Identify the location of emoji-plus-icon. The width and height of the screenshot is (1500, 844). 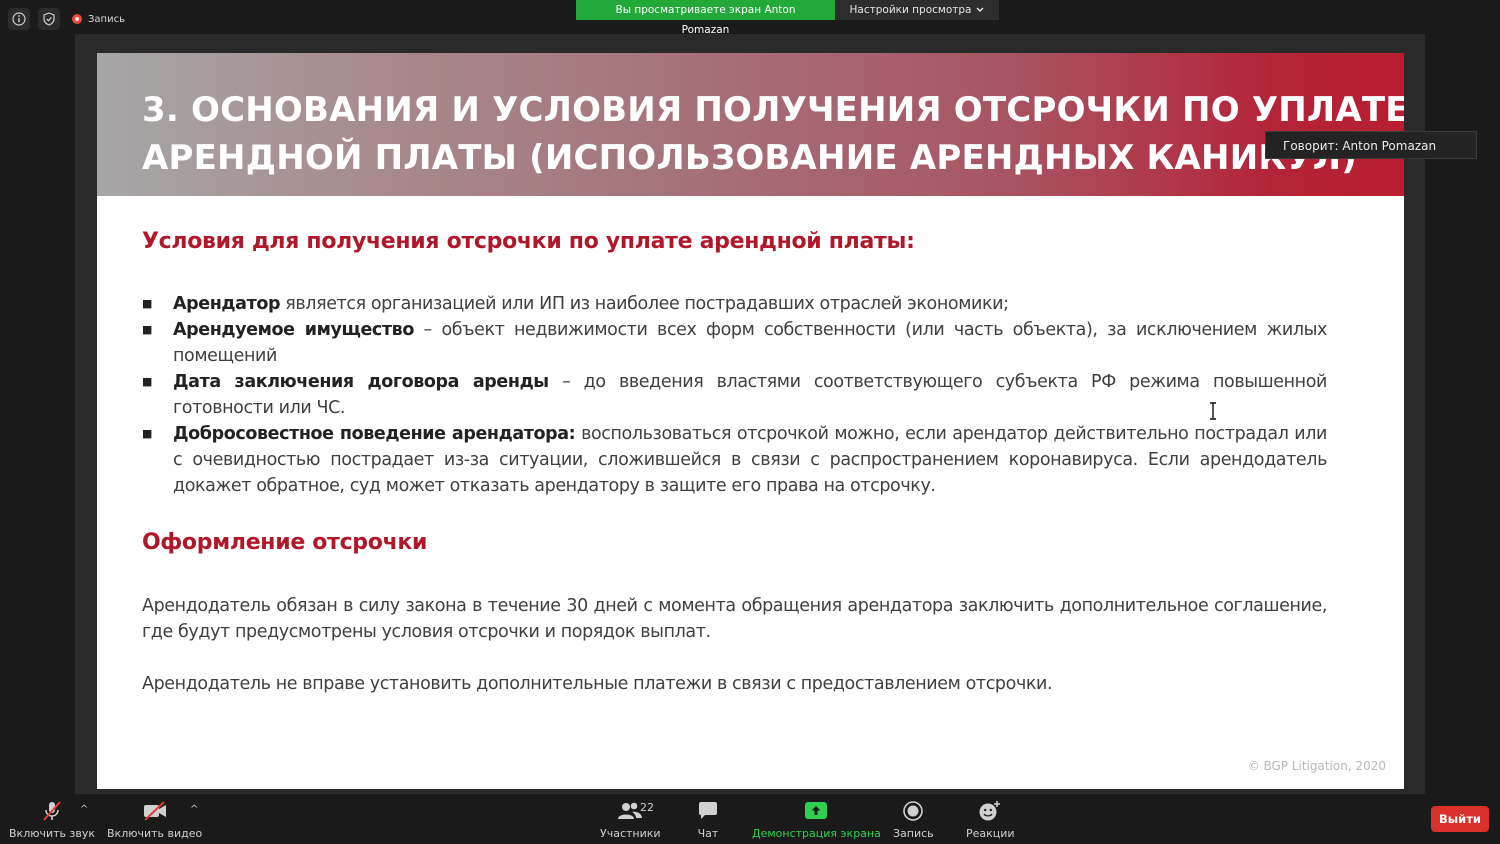
(990, 811).